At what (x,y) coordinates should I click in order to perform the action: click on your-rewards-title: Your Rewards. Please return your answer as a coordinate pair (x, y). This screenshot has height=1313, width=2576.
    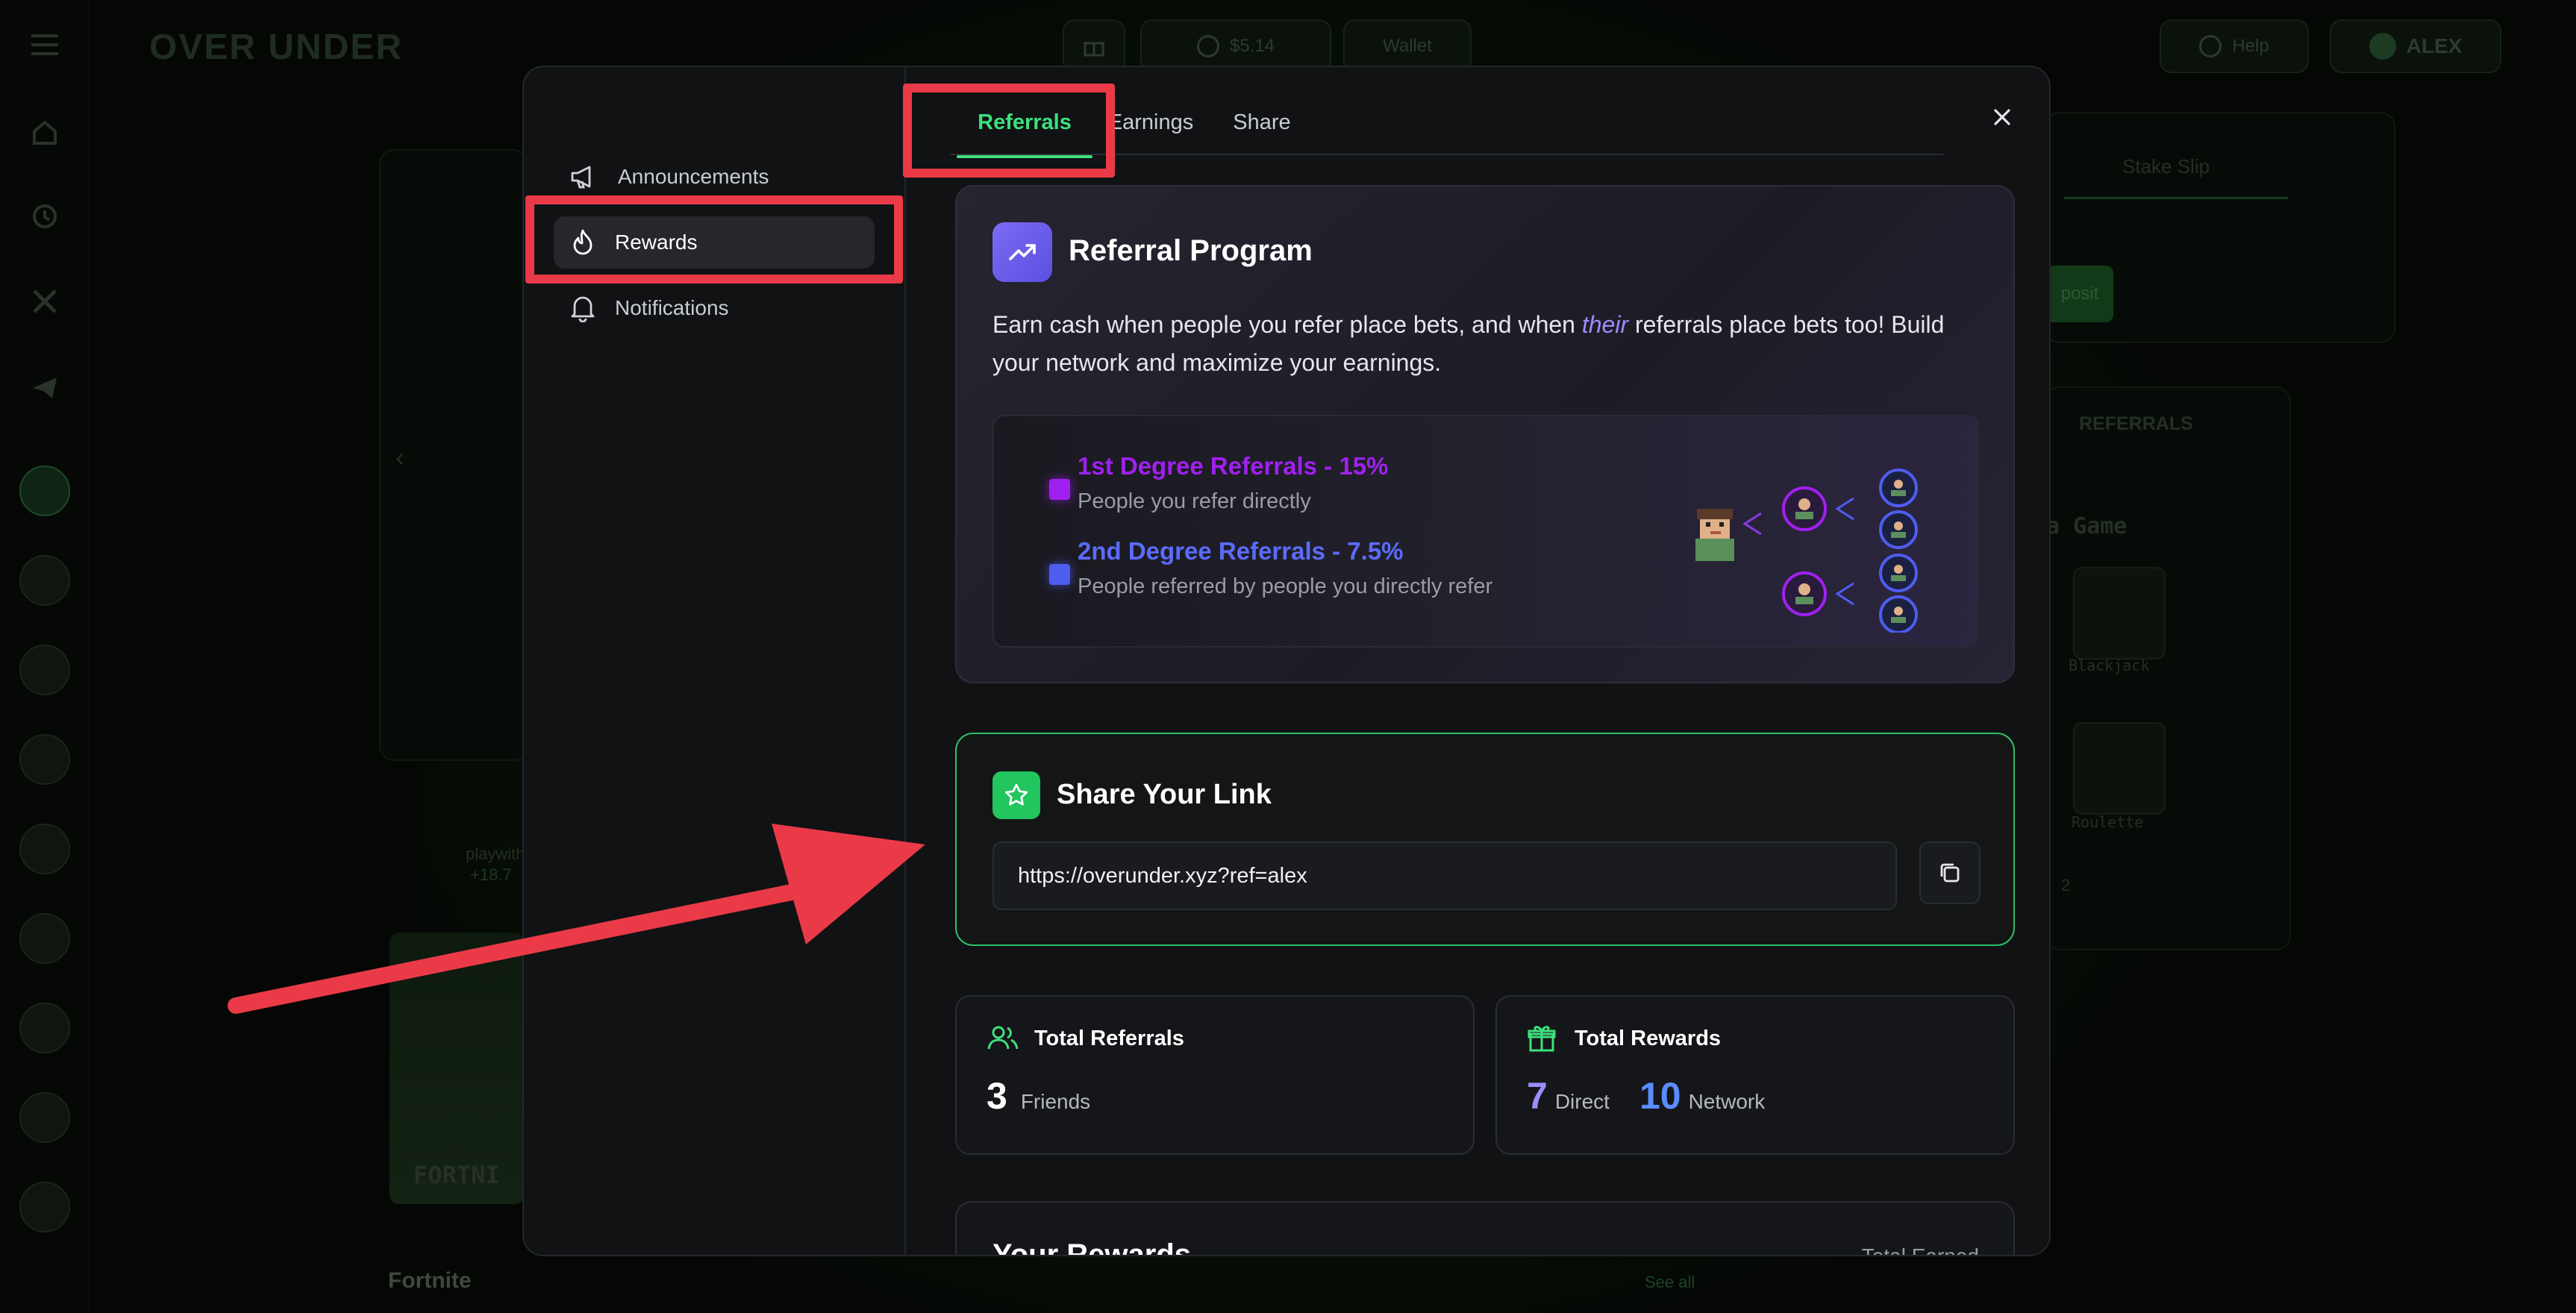
    Looking at the image, I should click on (1091, 1247).